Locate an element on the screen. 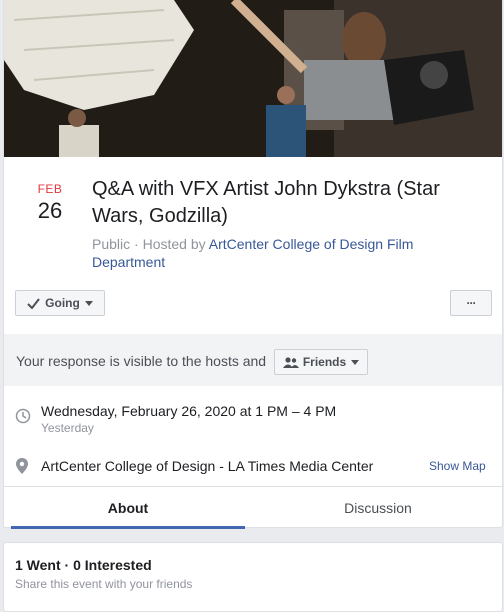 This screenshot has width=504, height=612. share-prompt: Share this event with your friends is located at coordinates (104, 584).